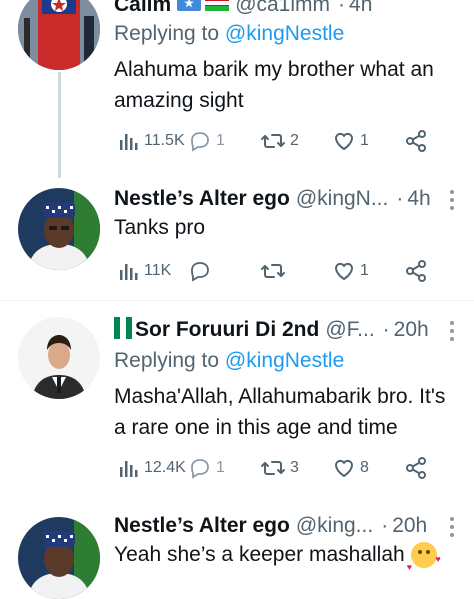  What do you see at coordinates (294, 467) in the screenshot?
I see `retweets-count: 3` at bounding box center [294, 467].